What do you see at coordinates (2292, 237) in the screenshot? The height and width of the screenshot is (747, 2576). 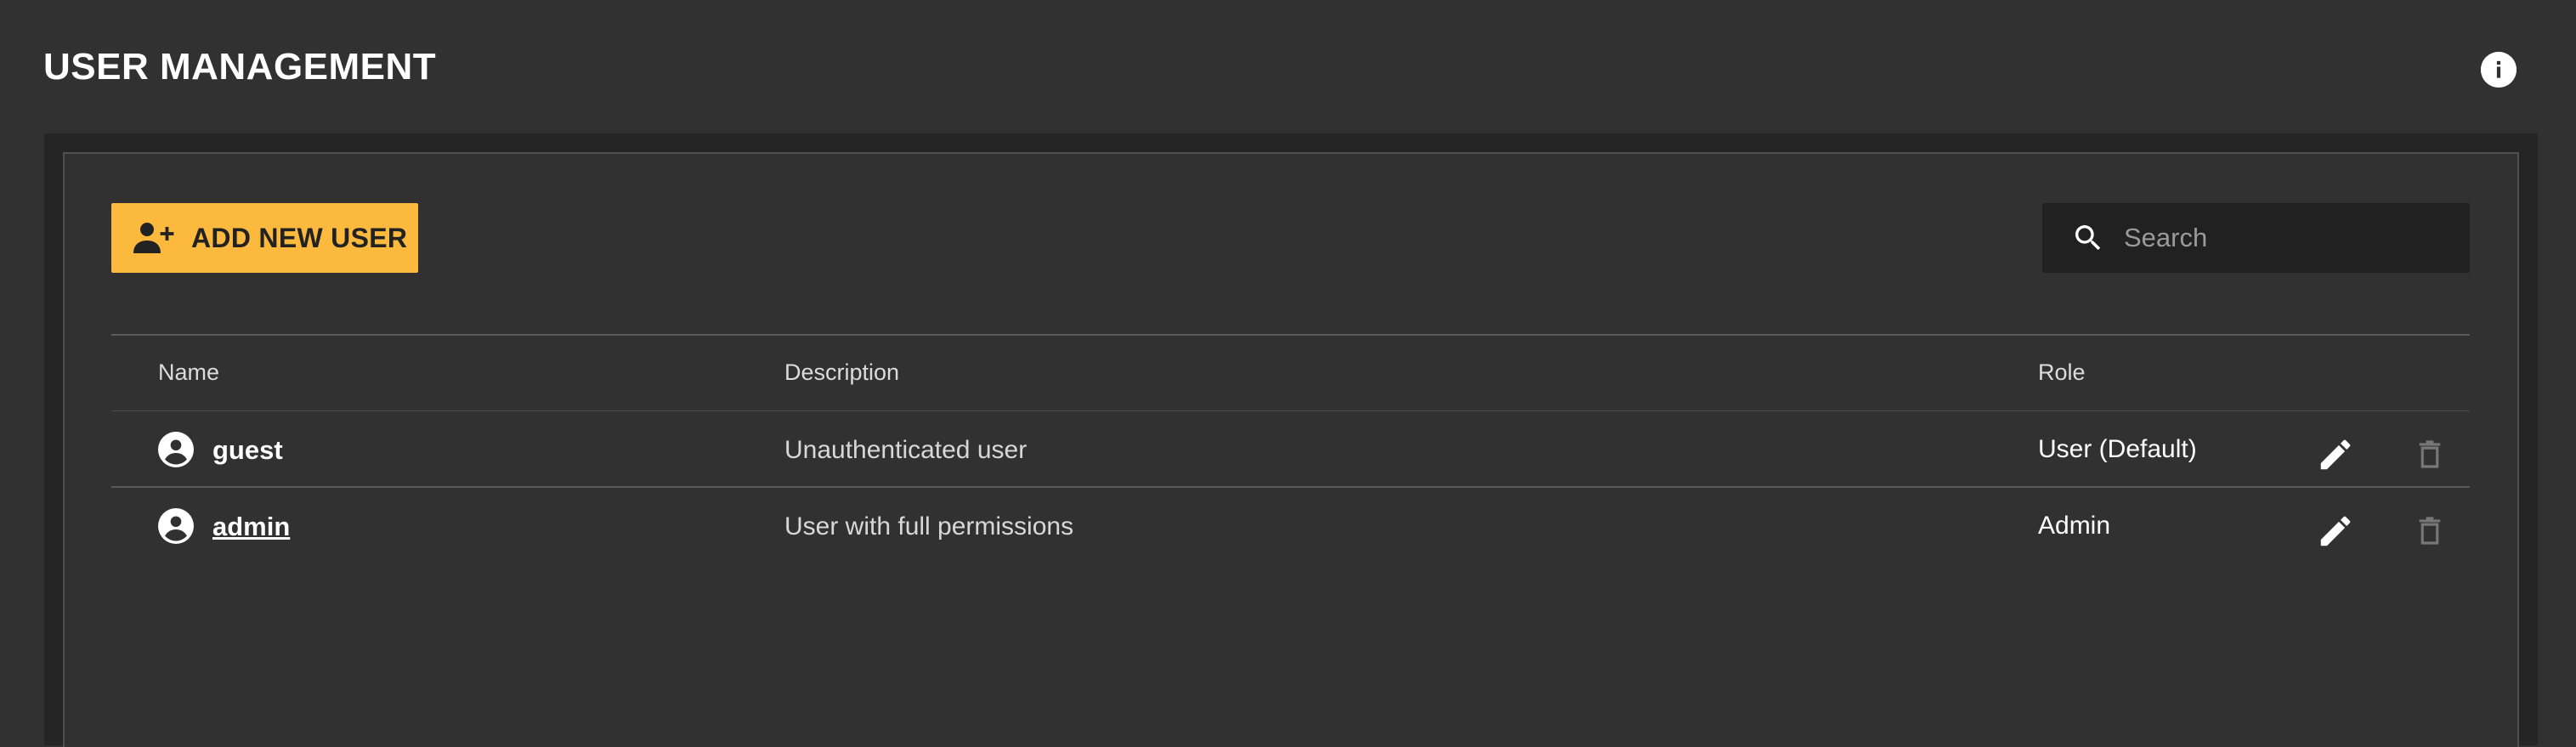 I see `search-input` at bounding box center [2292, 237].